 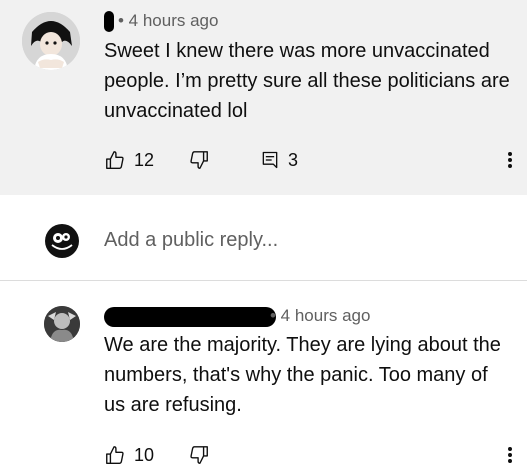 I want to click on own-avatar-image, so click(x=62, y=241).